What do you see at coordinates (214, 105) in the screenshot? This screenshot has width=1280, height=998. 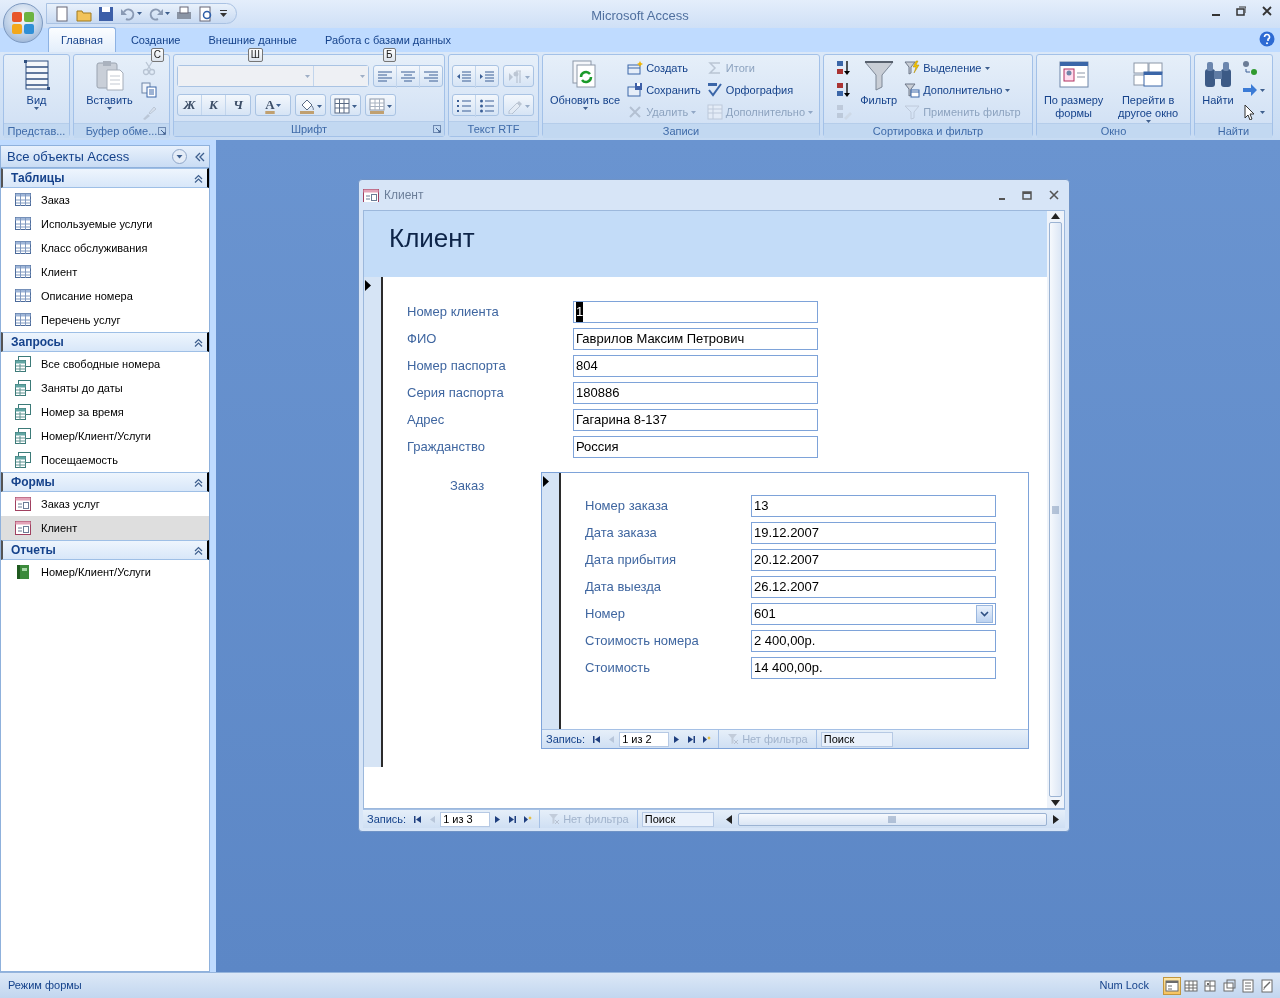 I see `italic-button: К` at bounding box center [214, 105].